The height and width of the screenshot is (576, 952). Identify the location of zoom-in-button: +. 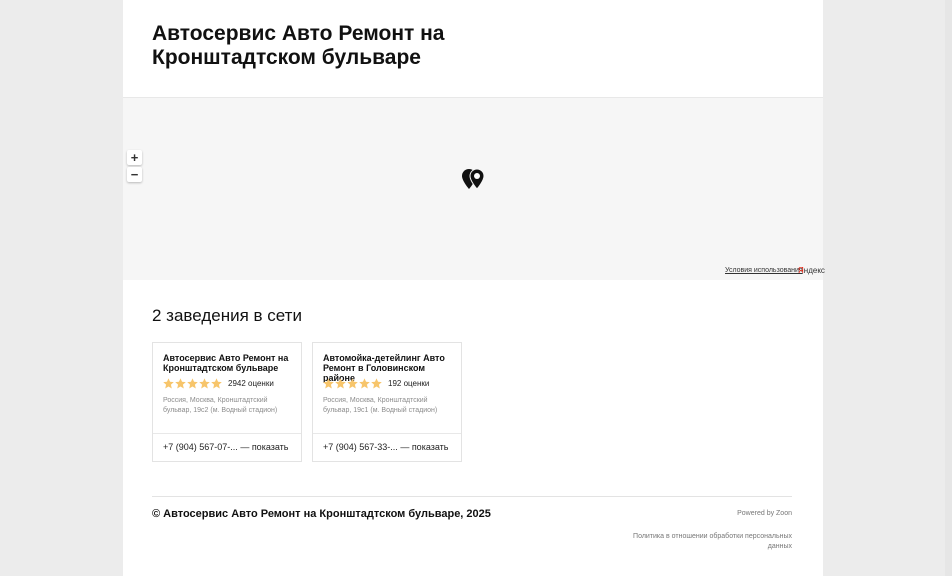
(134, 157).